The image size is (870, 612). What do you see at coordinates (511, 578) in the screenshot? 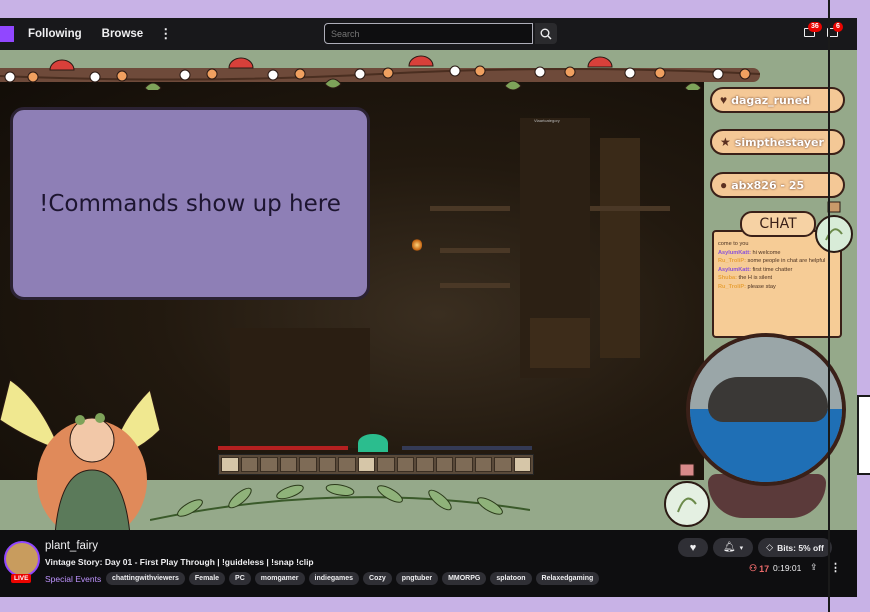
I see `tag: splatoon` at bounding box center [511, 578].